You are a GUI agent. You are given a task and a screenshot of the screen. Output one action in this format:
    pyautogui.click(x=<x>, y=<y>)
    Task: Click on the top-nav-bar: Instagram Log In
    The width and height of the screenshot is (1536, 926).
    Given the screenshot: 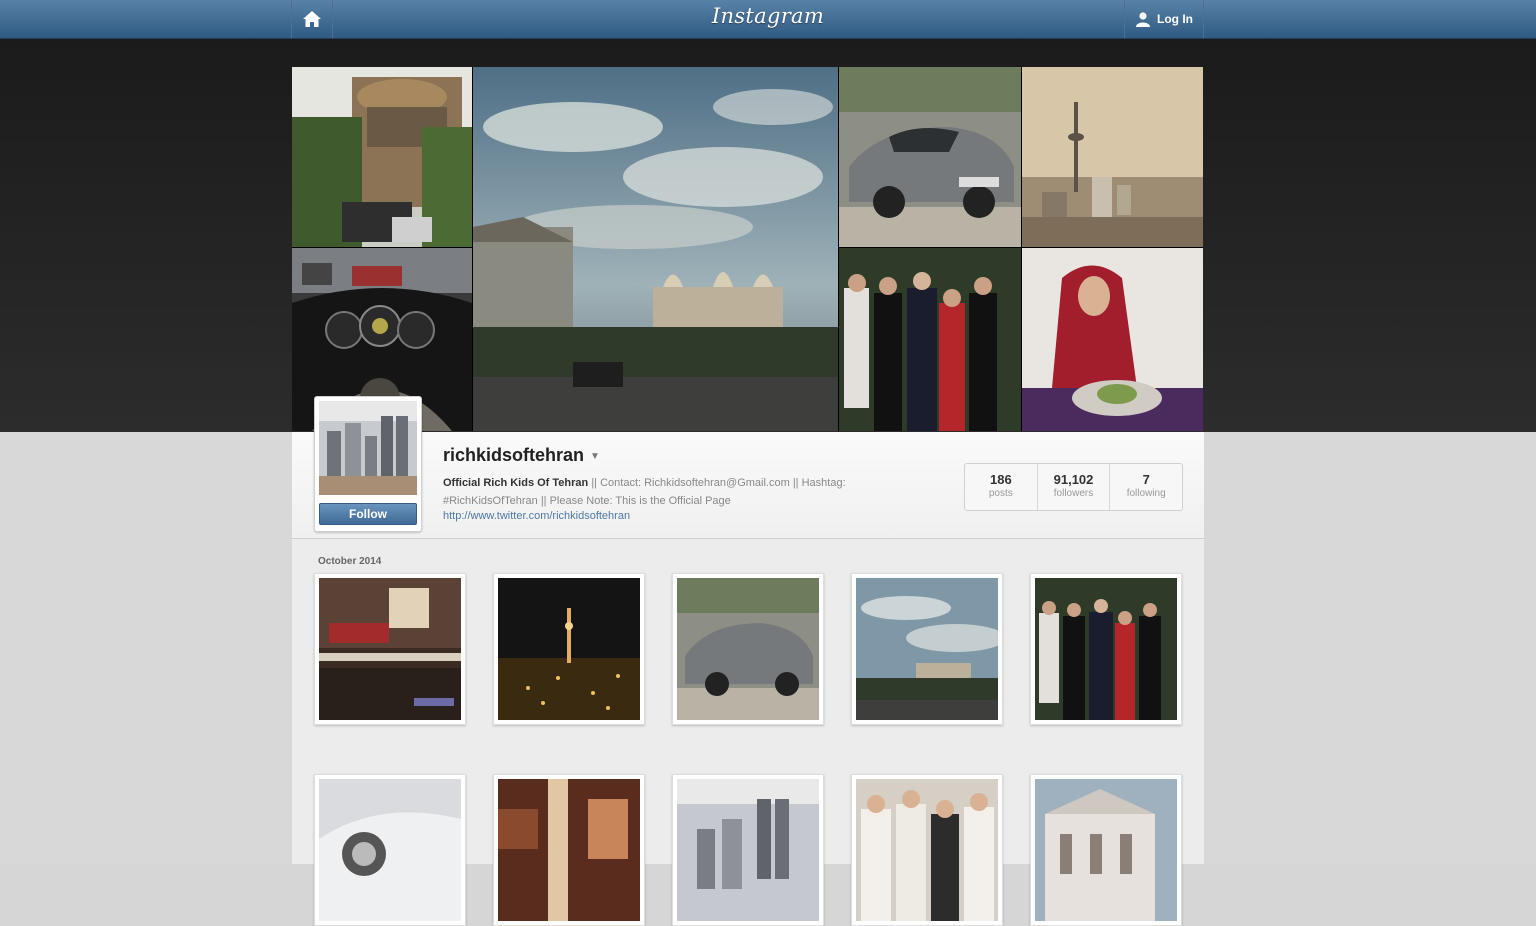 What is the action you would take?
    pyautogui.click(x=768, y=19)
    